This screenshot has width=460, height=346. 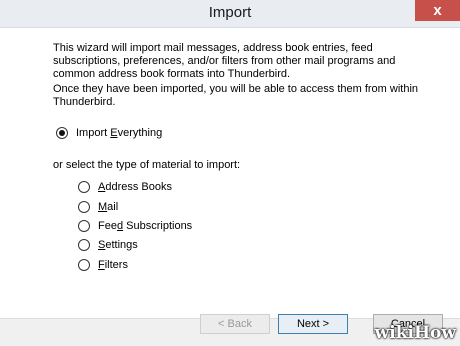 I want to click on radio-label: Address Books, so click(x=135, y=187).